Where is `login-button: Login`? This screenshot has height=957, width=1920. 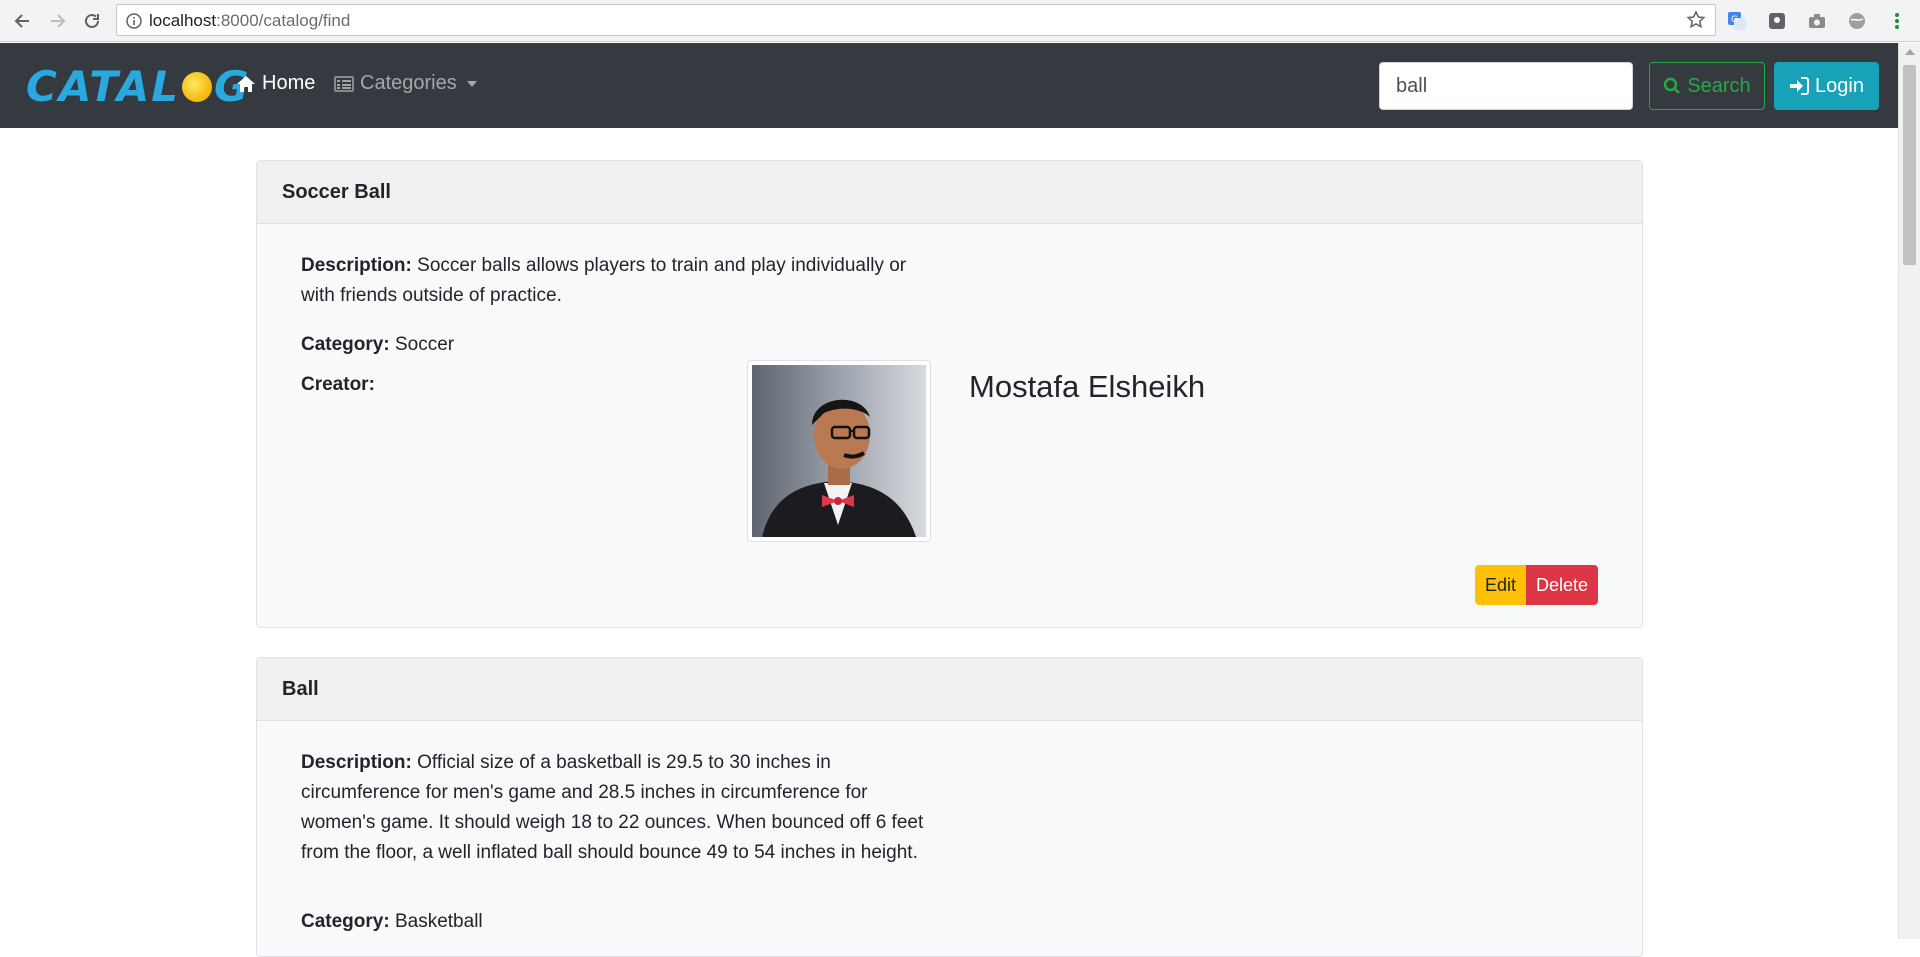
login-button: Login is located at coordinates (1826, 86).